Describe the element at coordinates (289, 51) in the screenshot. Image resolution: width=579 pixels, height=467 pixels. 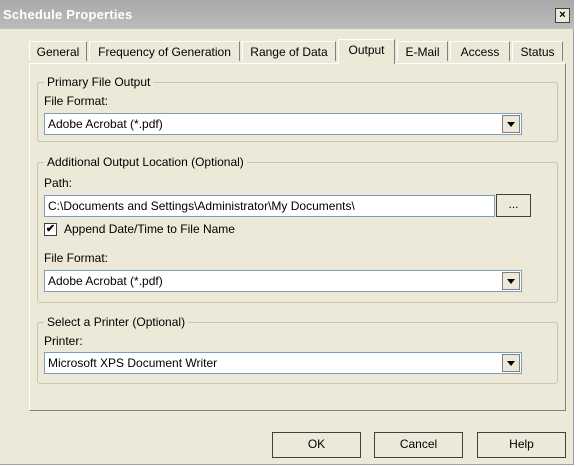
I see `tab-range-of-data: Range of Data` at that location.